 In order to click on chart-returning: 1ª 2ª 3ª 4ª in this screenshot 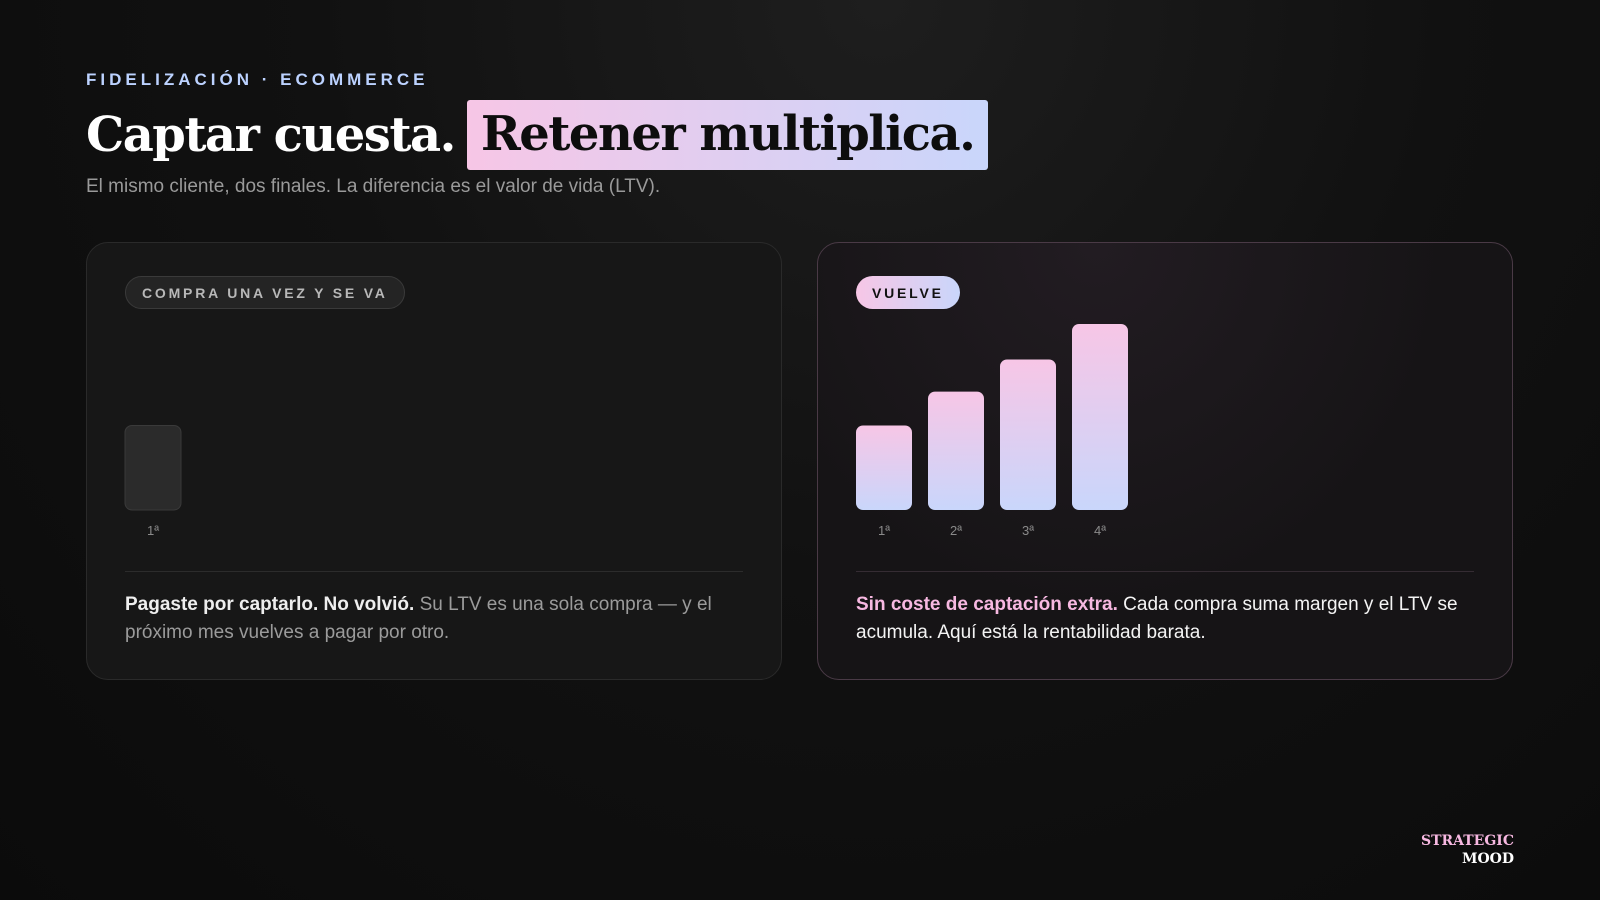, I will do `click(992, 431)`.